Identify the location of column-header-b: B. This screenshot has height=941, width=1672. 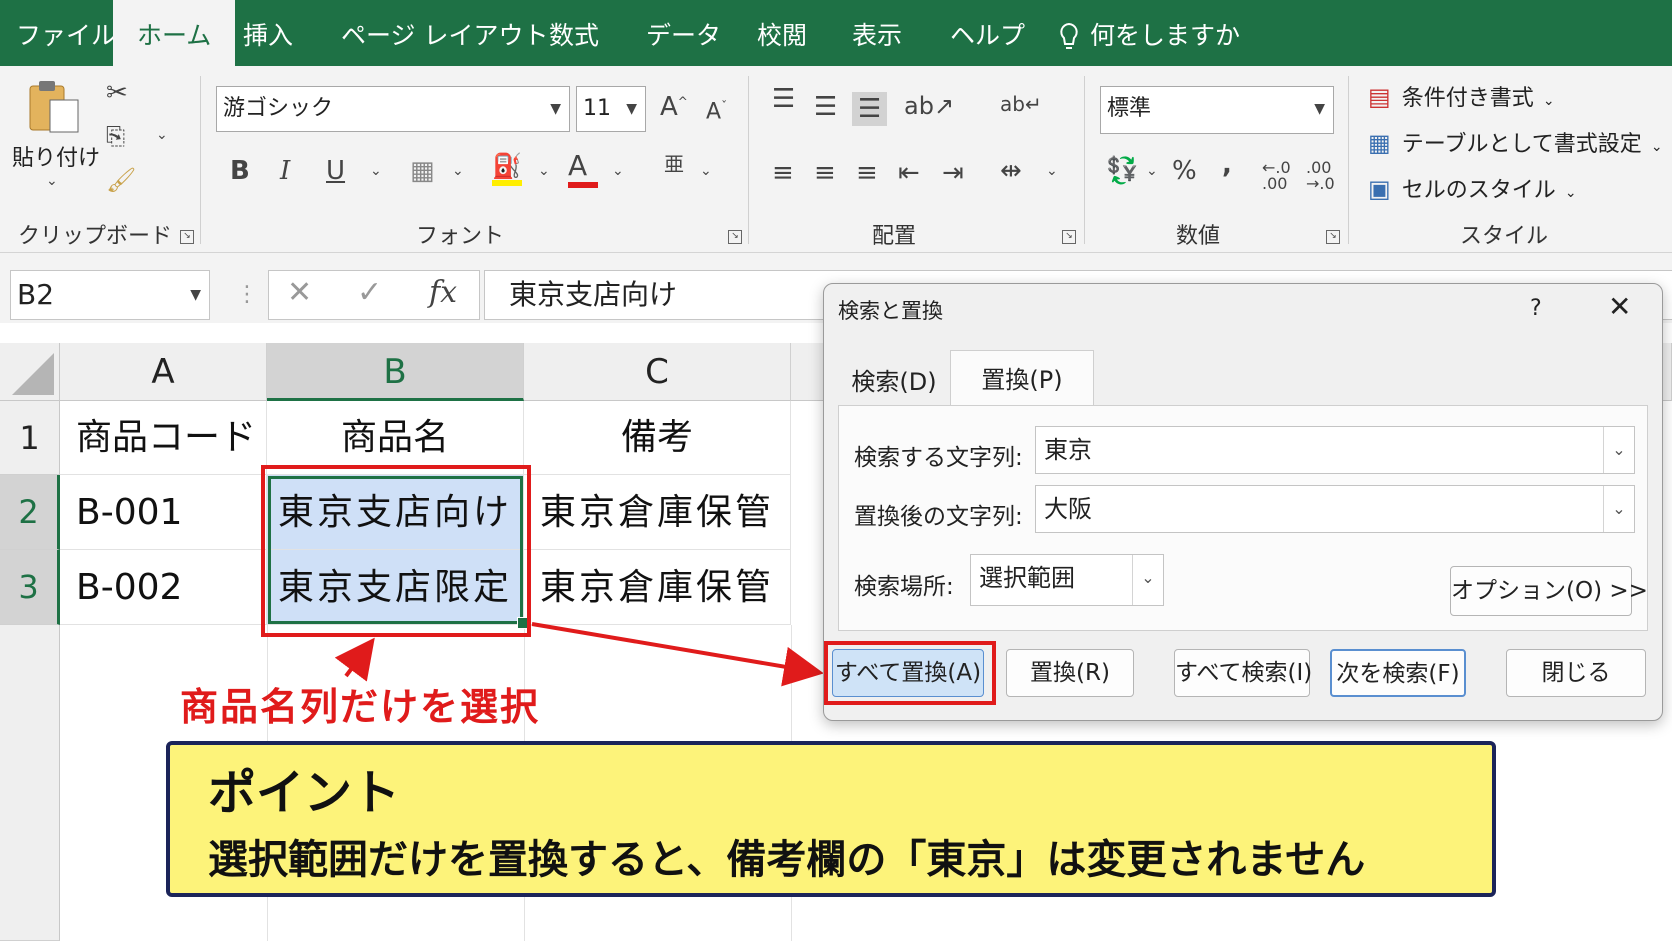
(395, 372).